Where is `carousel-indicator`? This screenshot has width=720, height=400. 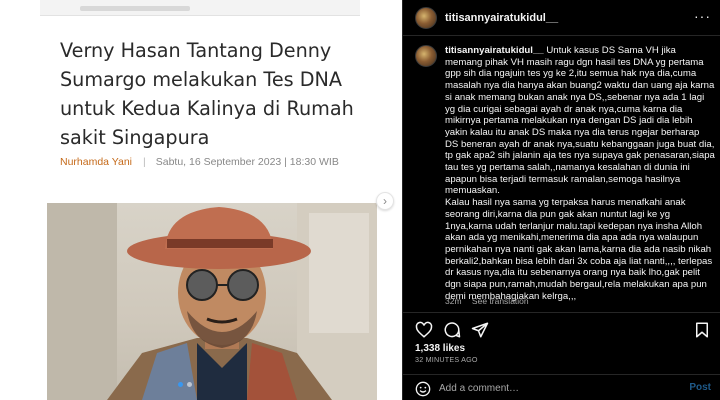 carousel-indicator is located at coordinates (185, 384).